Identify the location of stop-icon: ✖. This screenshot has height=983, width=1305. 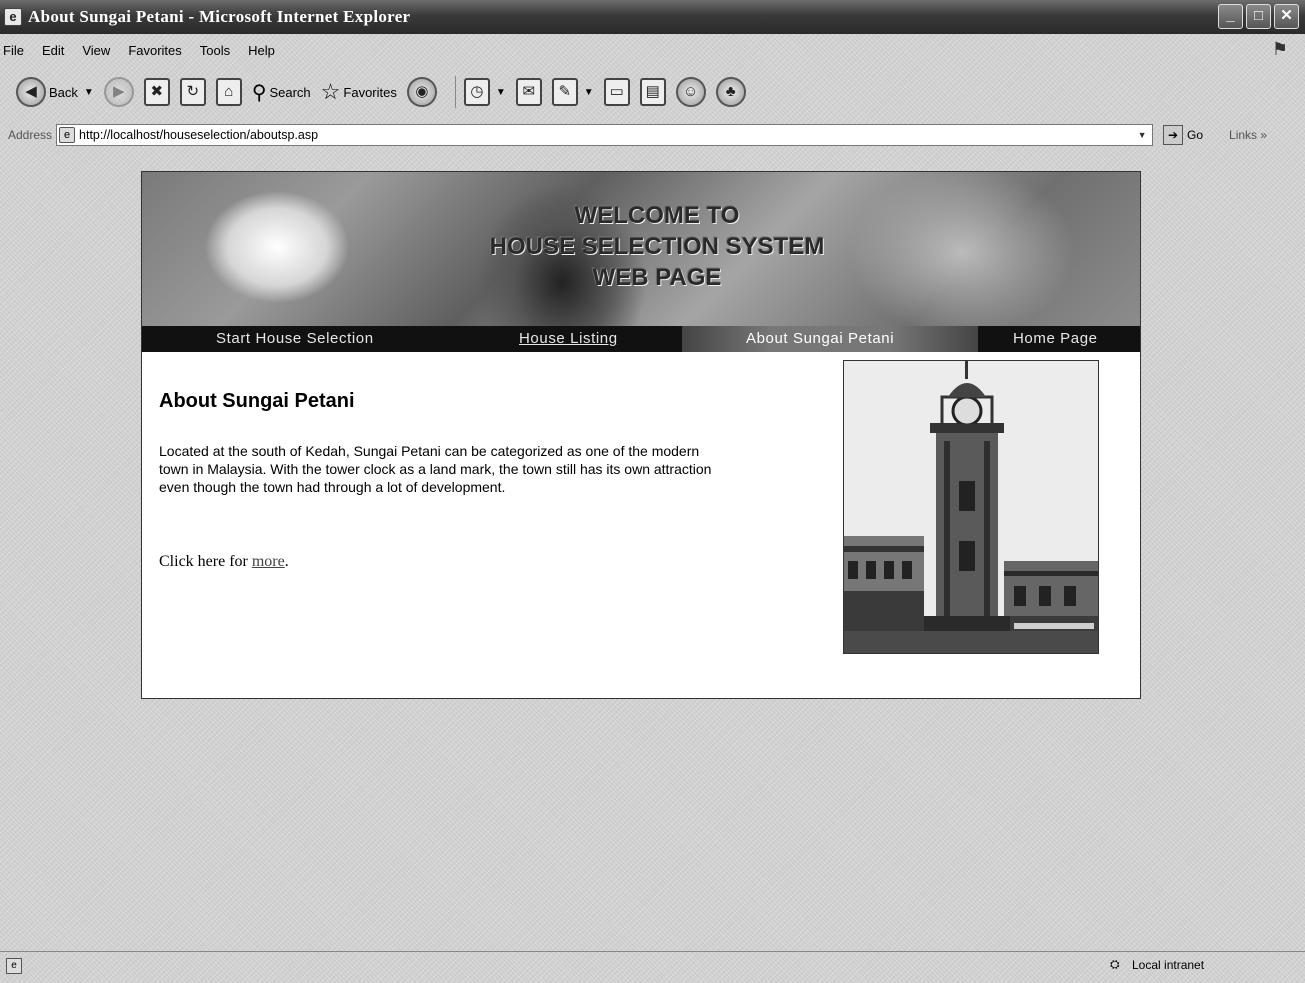
(156, 92).